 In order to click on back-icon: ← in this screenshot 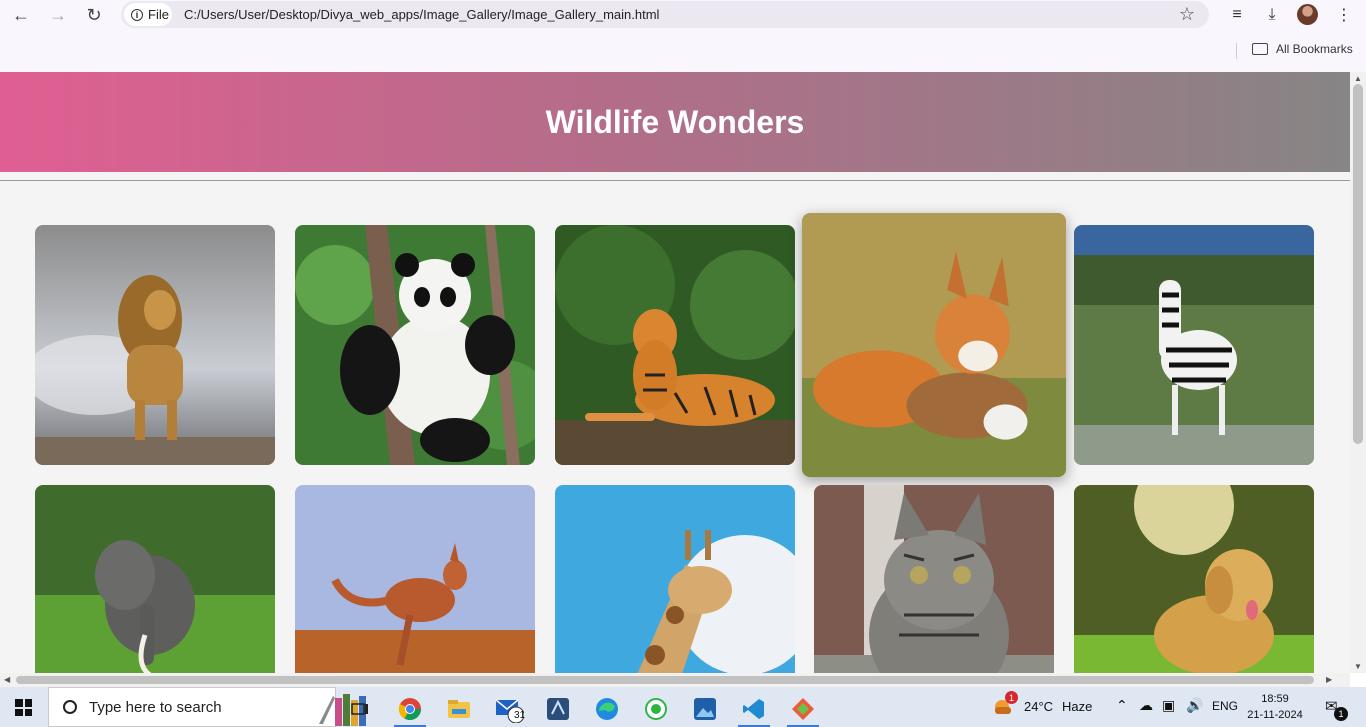, I will do `click(21, 15)`.